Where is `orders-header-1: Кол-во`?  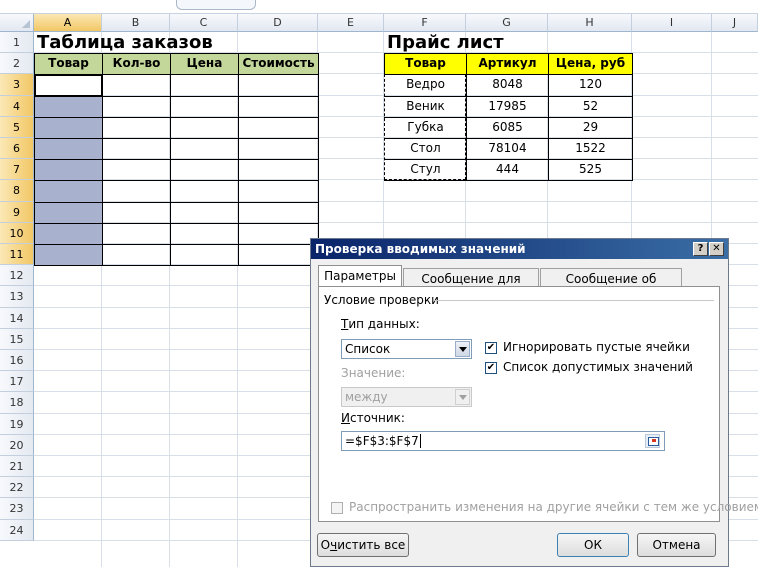 orders-header-1: Кол-во is located at coordinates (136, 64).